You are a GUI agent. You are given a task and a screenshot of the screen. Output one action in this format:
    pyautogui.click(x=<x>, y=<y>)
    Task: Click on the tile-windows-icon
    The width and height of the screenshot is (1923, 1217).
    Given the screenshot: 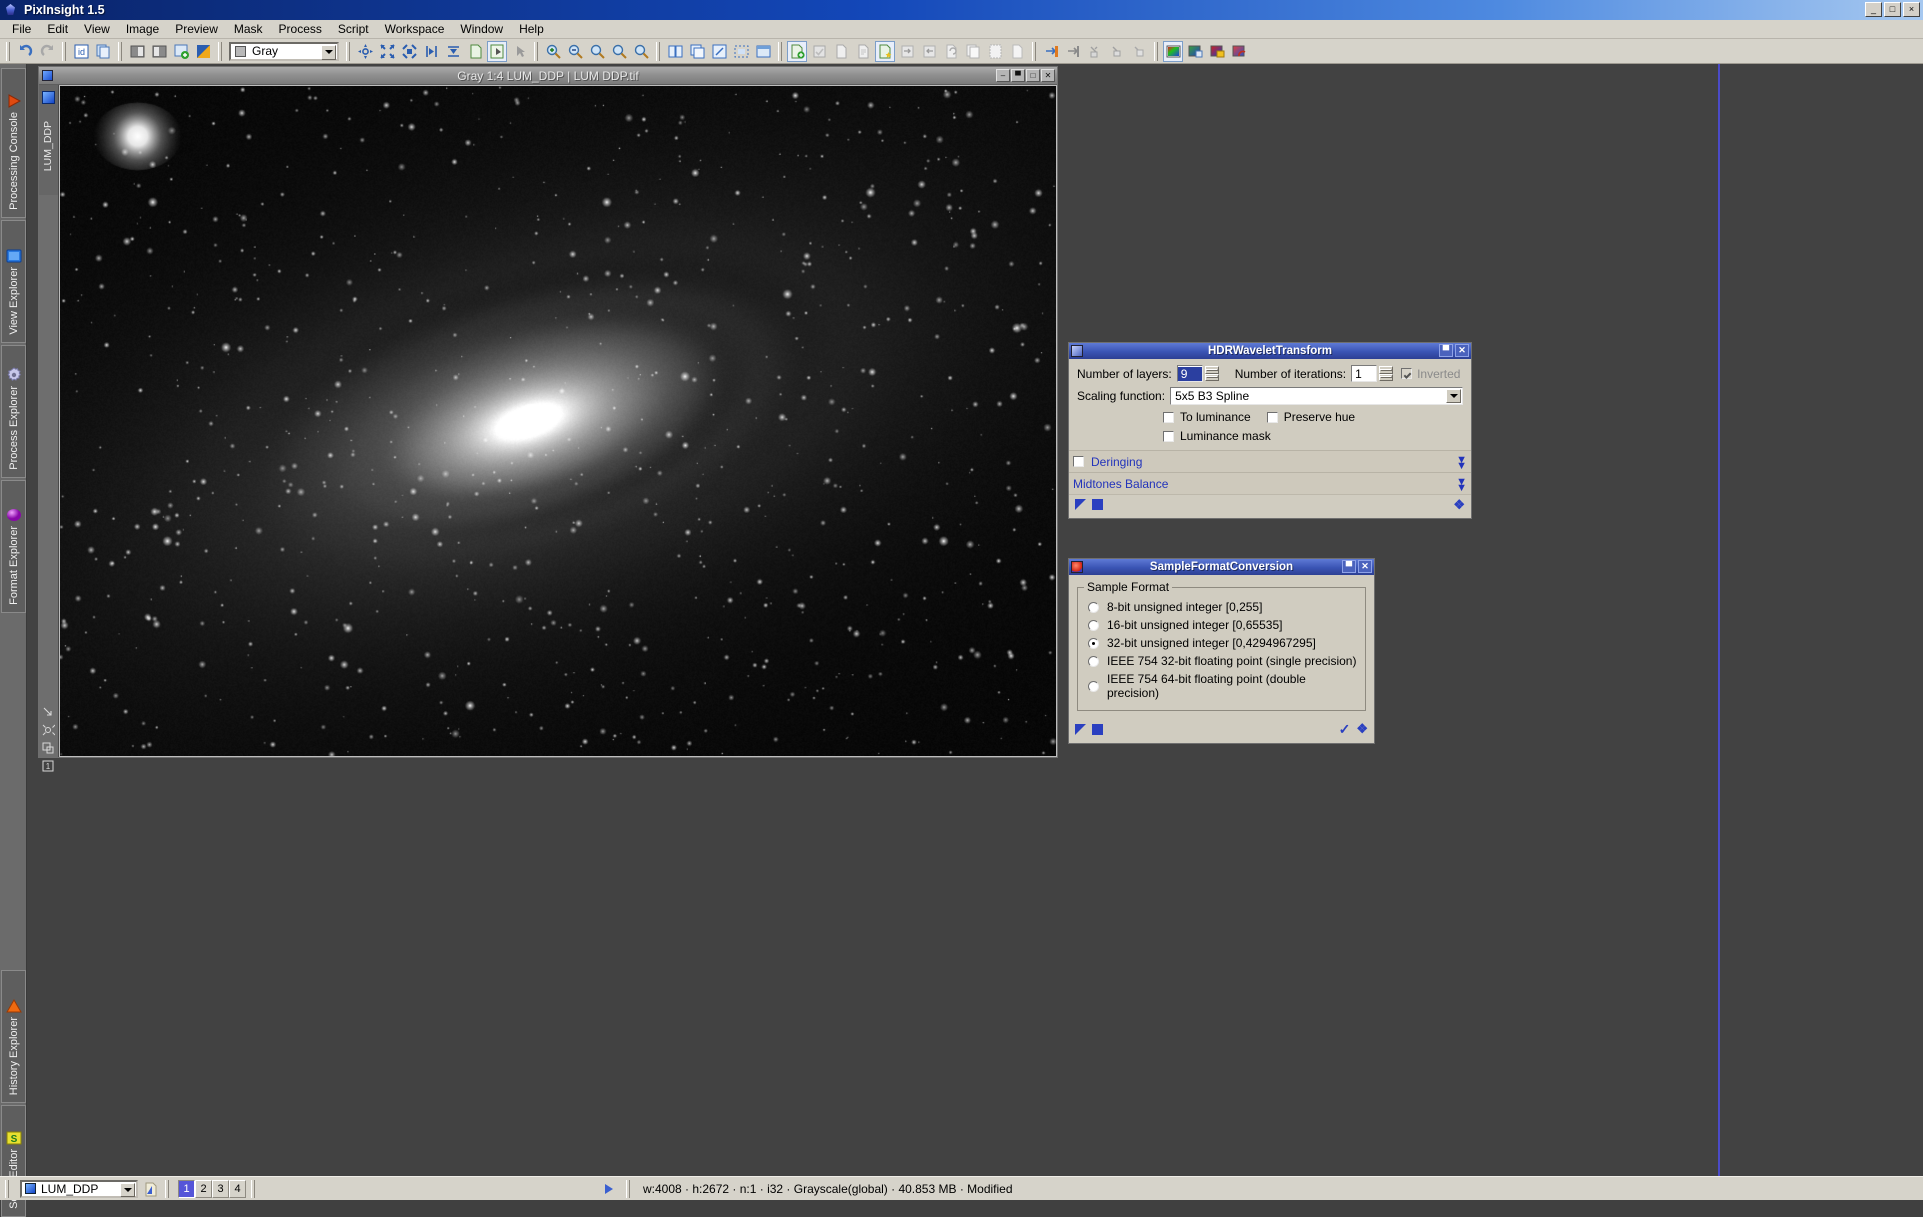 What is the action you would take?
    pyautogui.click(x=675, y=51)
    